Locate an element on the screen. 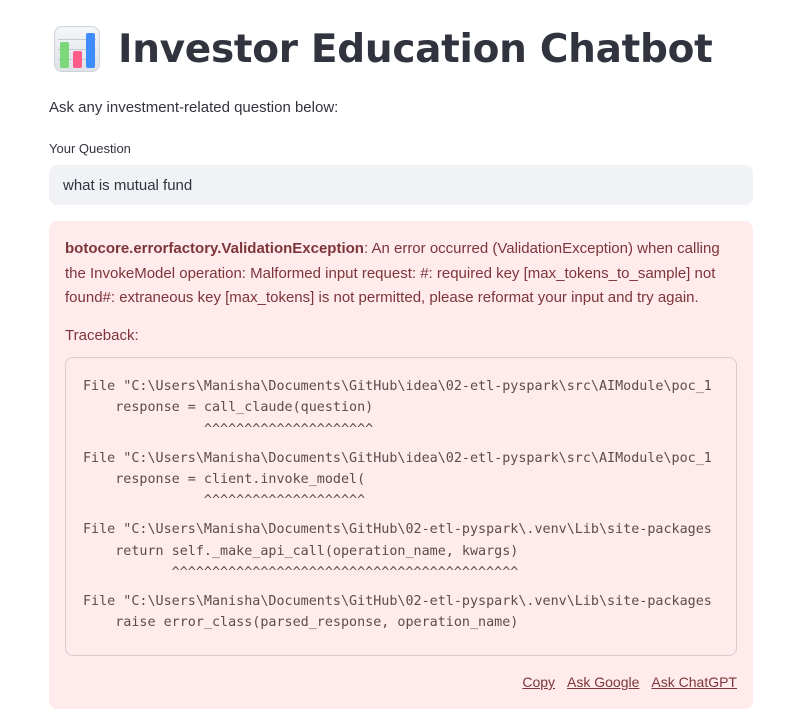  traceback-label: Traceback: is located at coordinates (102, 335).